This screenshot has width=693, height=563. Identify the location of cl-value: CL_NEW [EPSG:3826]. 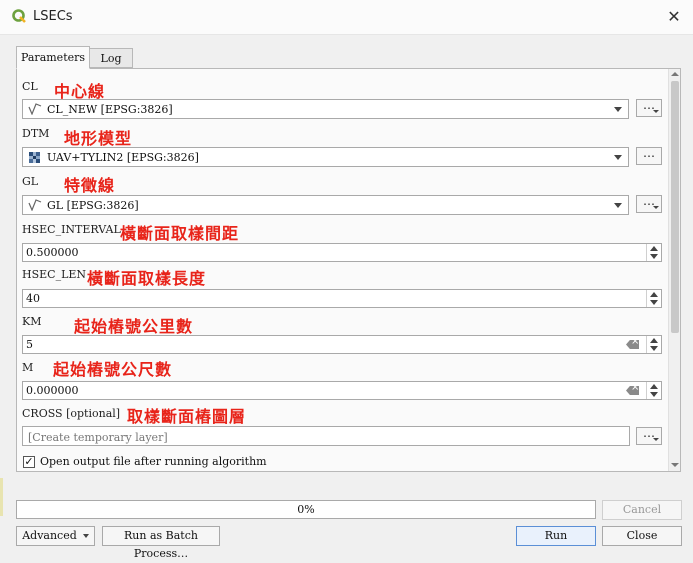
(110, 109).